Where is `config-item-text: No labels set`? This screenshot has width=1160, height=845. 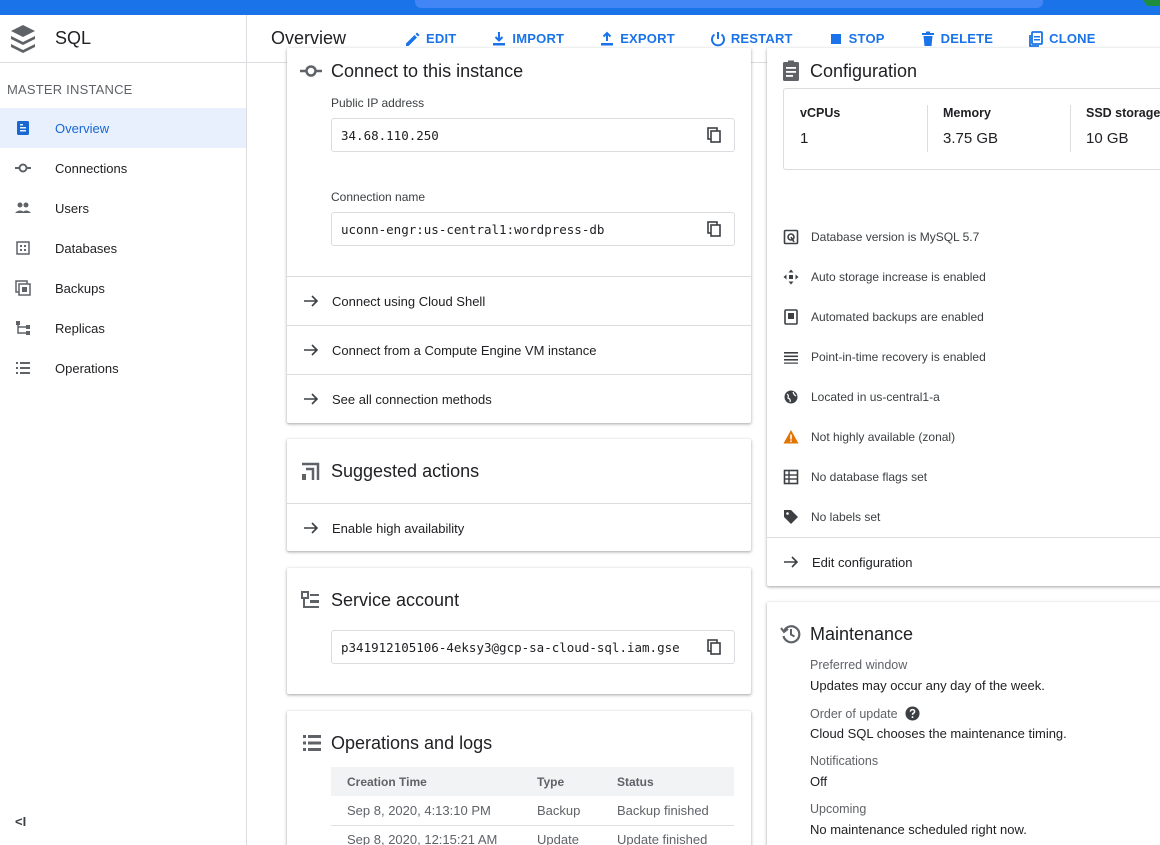 config-item-text: No labels set is located at coordinates (846, 517).